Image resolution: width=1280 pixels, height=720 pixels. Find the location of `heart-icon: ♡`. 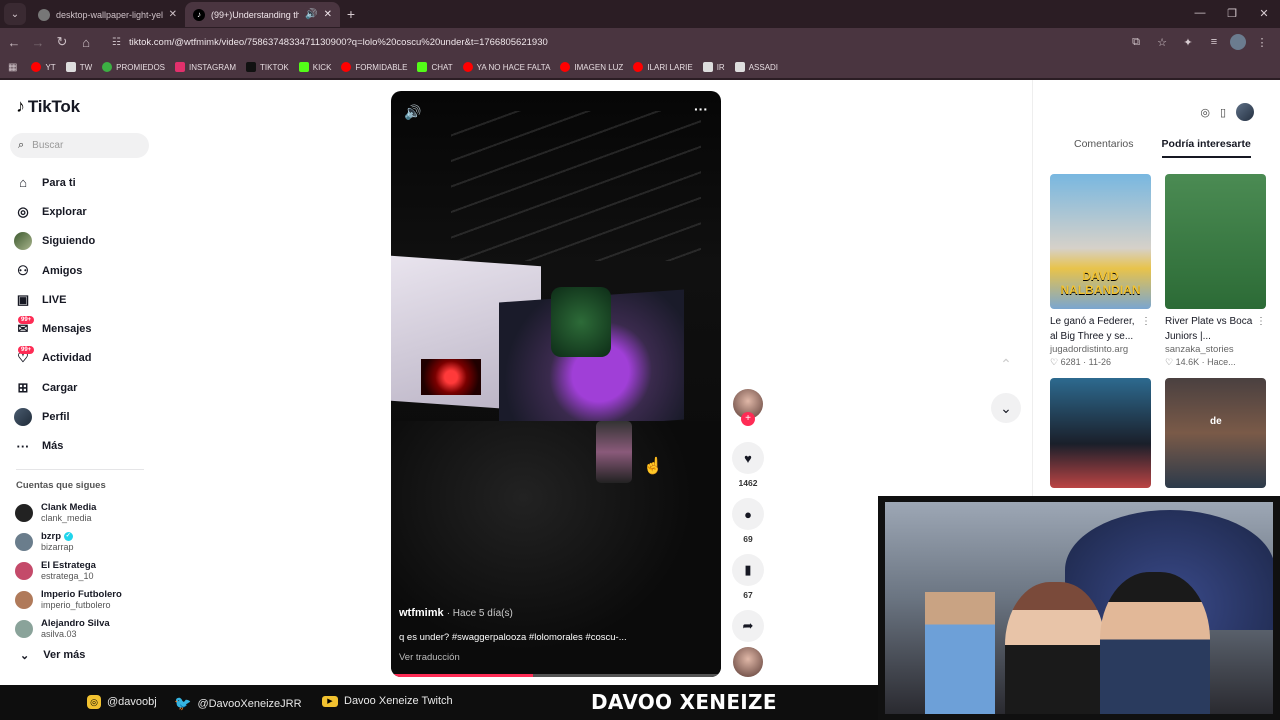

heart-icon: ♡ is located at coordinates (1054, 362).